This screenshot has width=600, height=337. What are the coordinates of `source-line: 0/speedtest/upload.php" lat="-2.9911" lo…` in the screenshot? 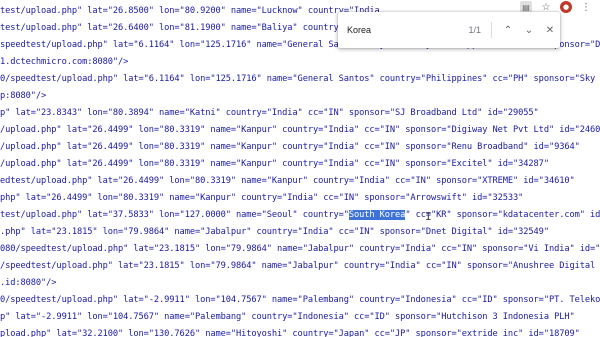 It's located at (300, 300).